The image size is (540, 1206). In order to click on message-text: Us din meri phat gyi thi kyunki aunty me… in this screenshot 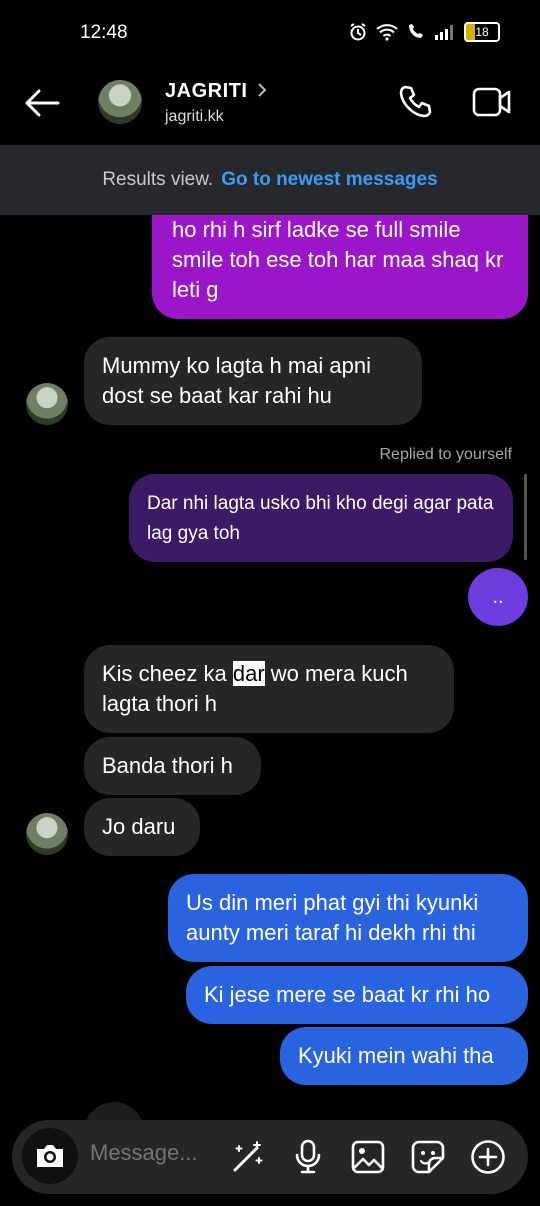, I will do `click(332, 917)`.